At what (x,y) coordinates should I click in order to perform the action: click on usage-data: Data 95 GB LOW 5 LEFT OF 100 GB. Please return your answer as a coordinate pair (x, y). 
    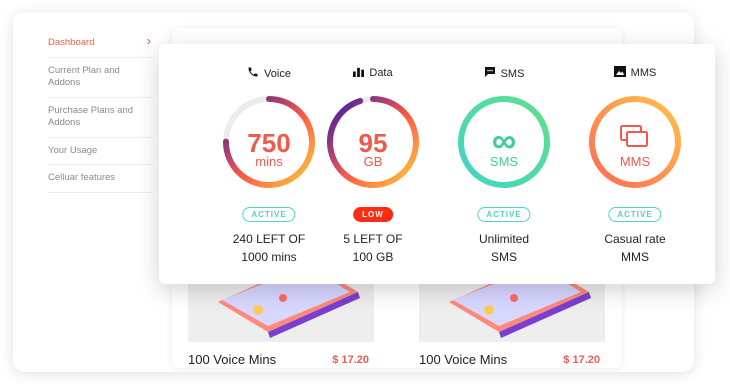
    Looking at the image, I should click on (373, 164).